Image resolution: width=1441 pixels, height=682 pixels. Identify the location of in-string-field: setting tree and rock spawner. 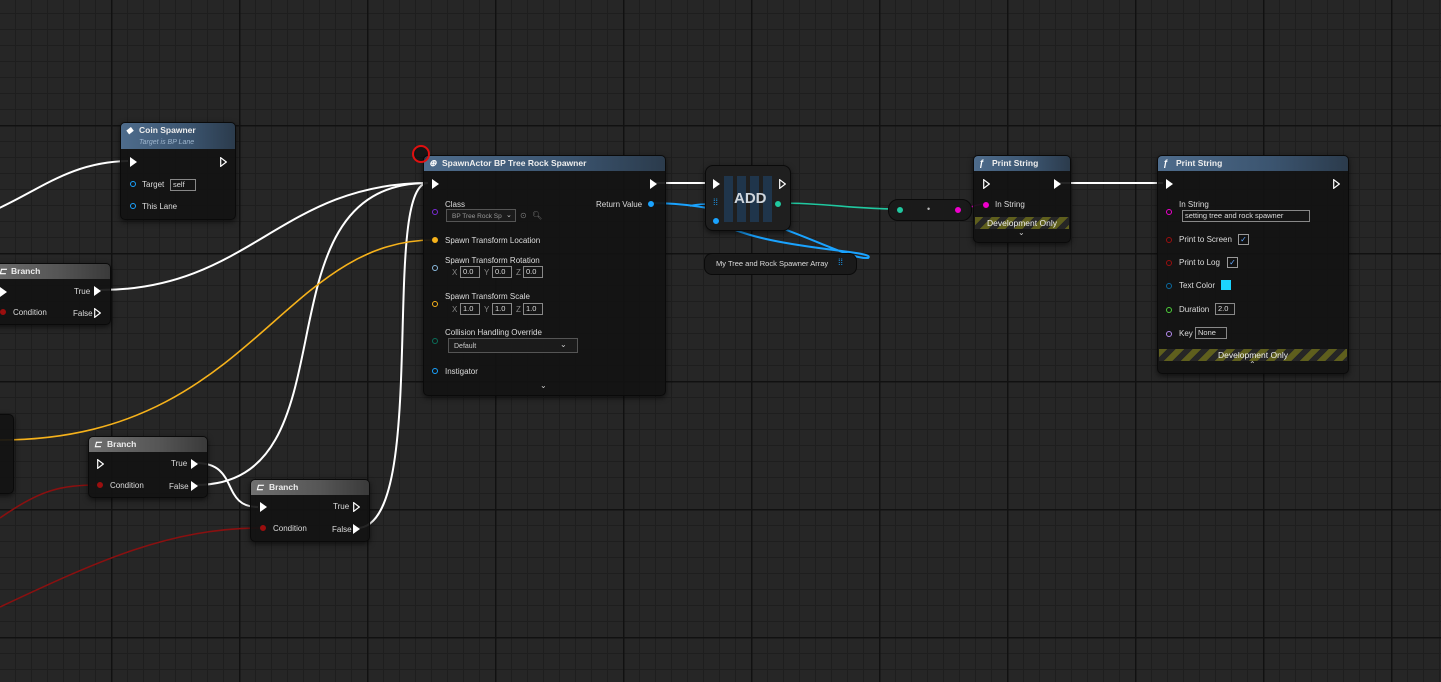
(1246, 216).